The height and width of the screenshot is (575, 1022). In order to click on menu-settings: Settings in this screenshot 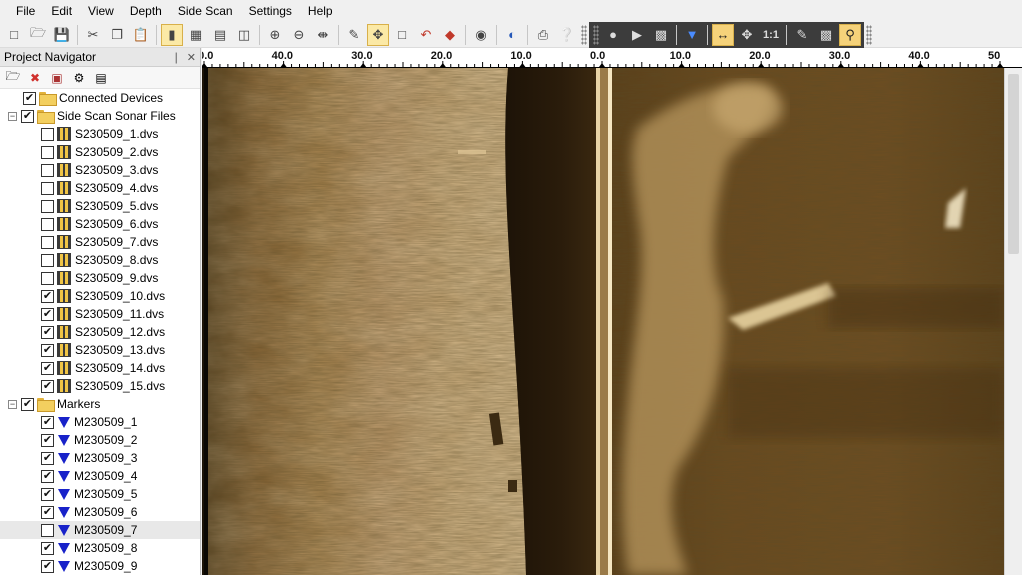, I will do `click(270, 11)`.